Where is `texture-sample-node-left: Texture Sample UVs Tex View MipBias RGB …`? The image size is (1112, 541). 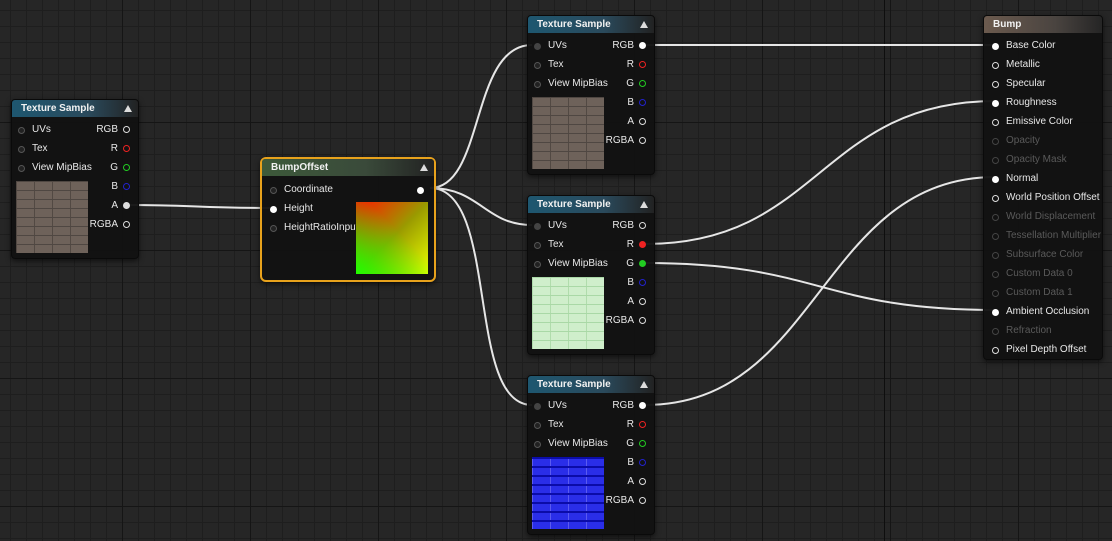
texture-sample-node-left: Texture Sample UVs Tex View MipBias RGB … is located at coordinates (75, 179).